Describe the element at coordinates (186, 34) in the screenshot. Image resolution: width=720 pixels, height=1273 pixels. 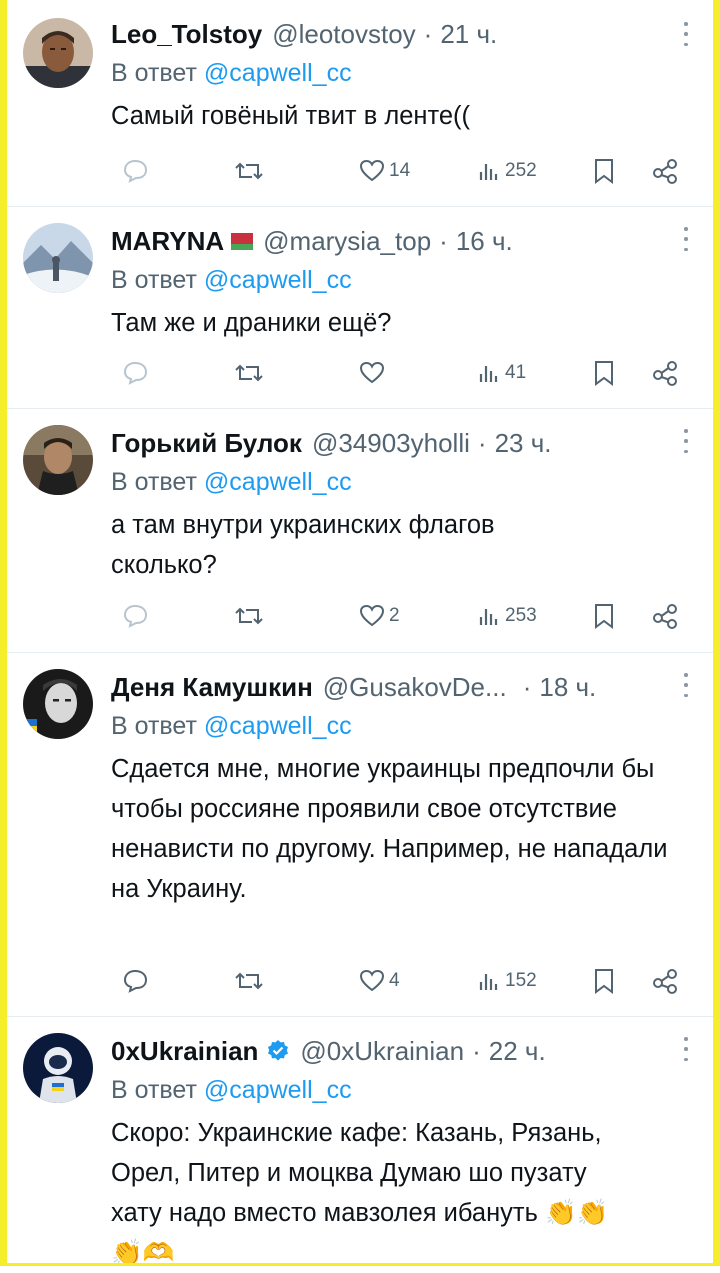
I see `display-name: Leo_Tolstoy` at that location.